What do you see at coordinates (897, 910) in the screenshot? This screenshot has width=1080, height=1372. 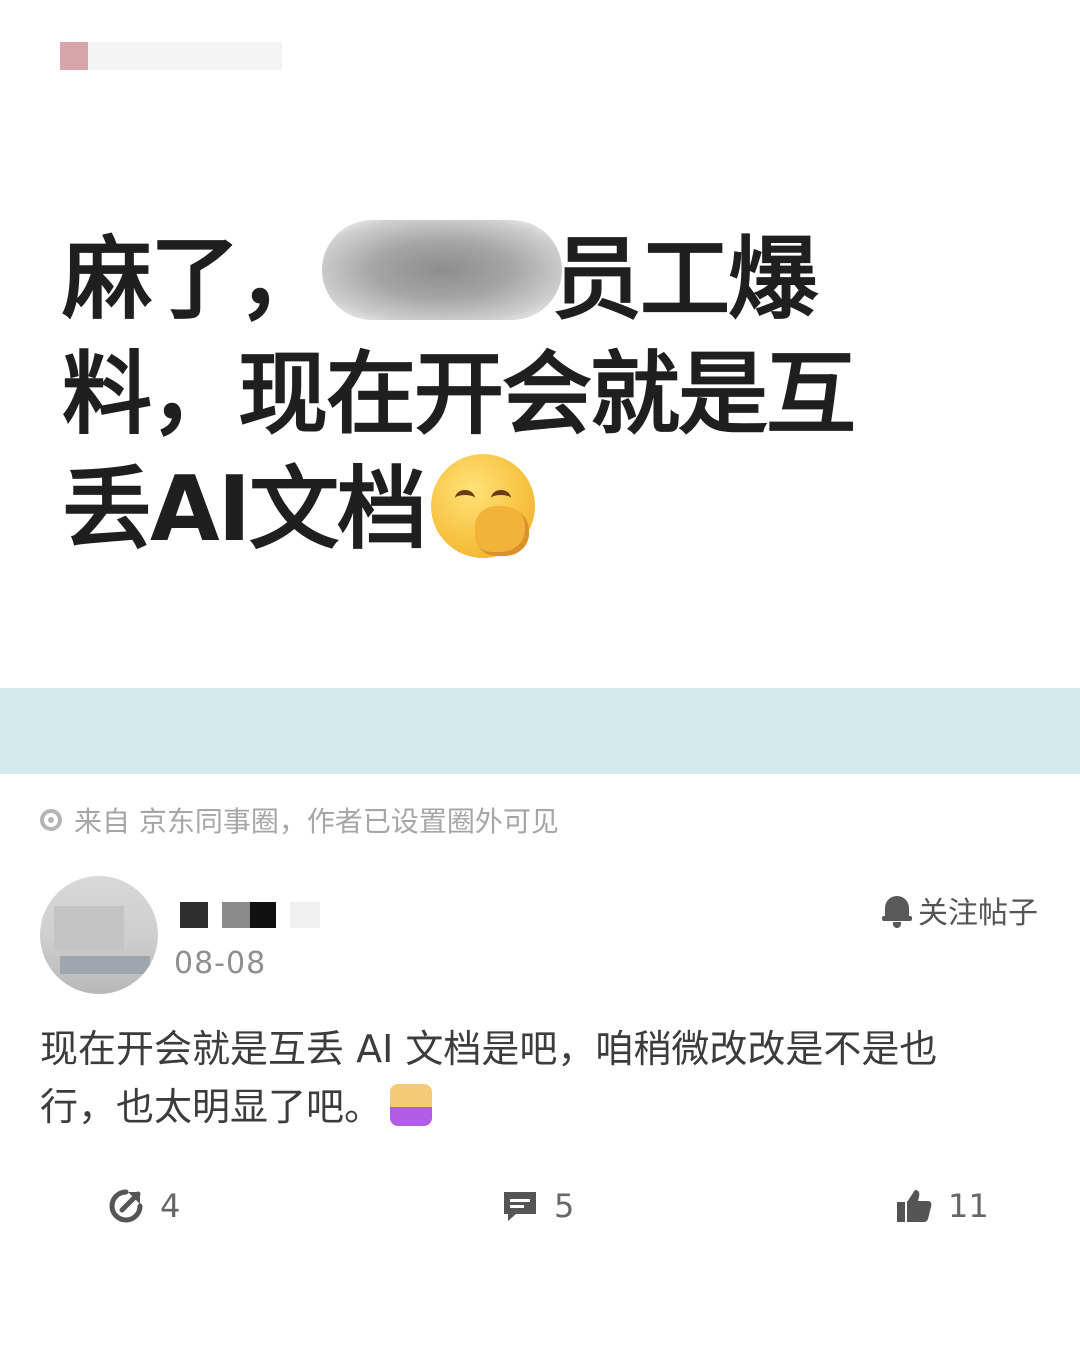 I see `bell-icon` at bounding box center [897, 910].